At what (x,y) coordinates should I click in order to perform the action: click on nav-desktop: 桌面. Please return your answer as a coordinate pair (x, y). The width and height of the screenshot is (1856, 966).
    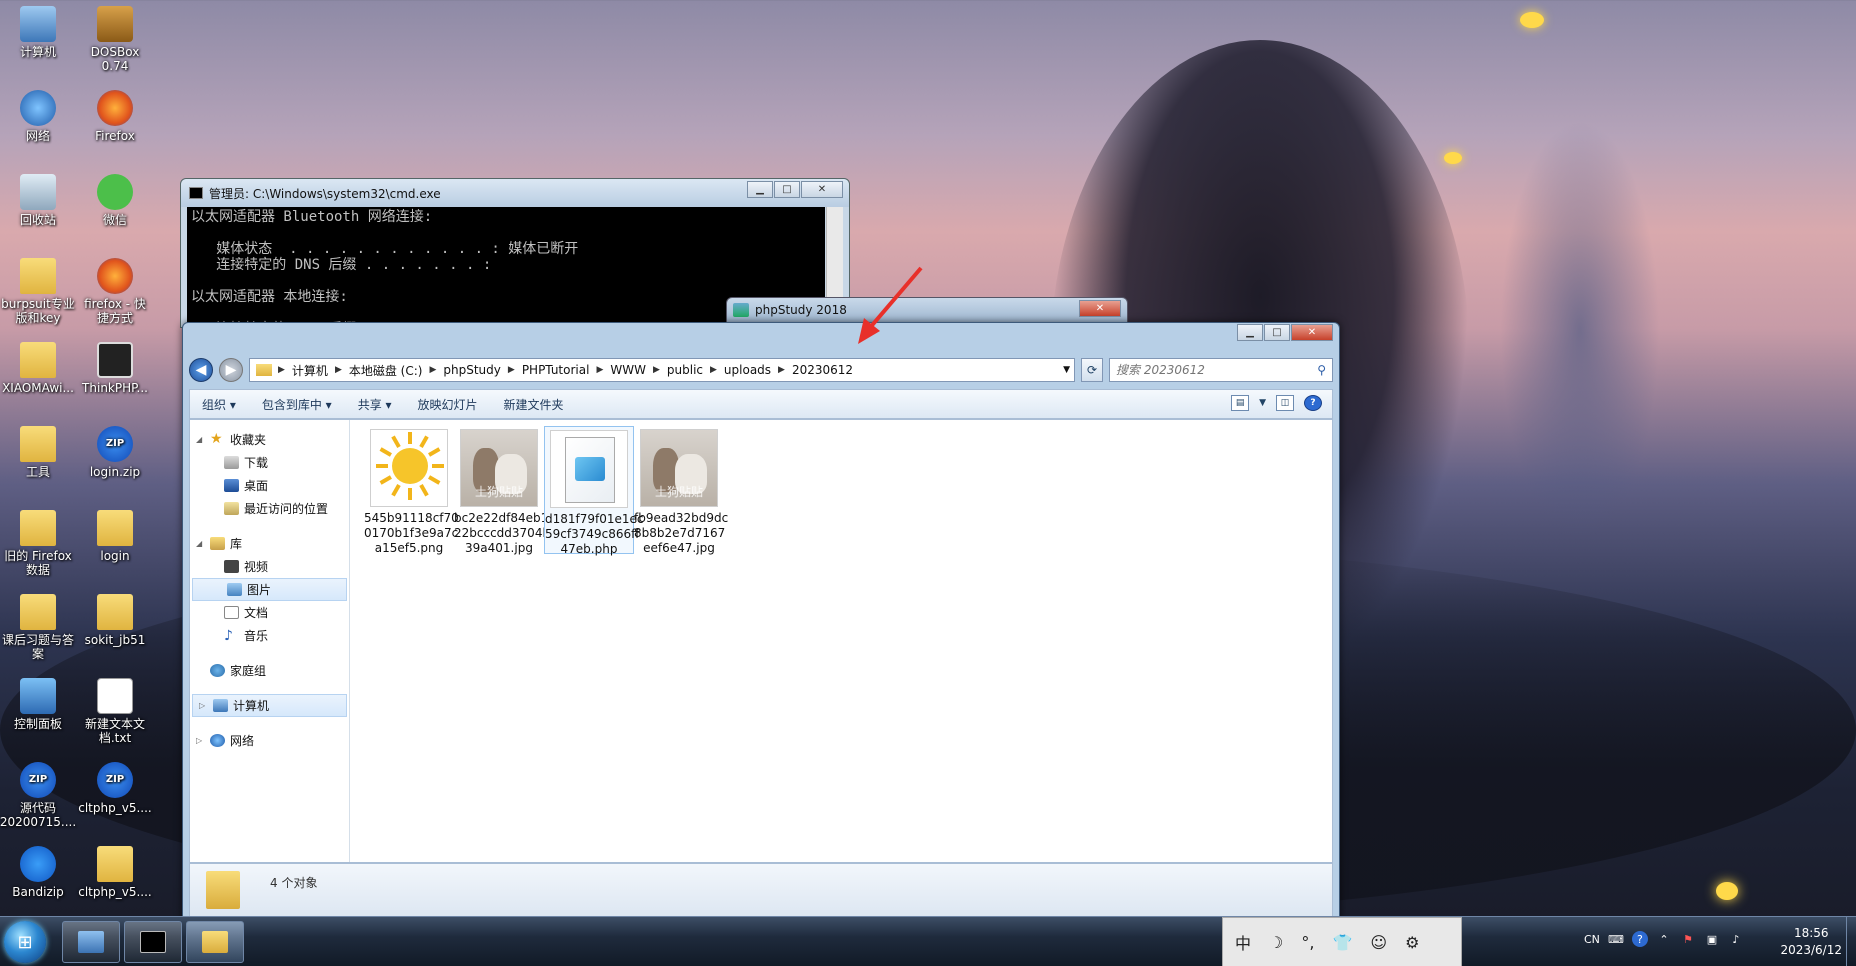
    Looking at the image, I should click on (269, 485).